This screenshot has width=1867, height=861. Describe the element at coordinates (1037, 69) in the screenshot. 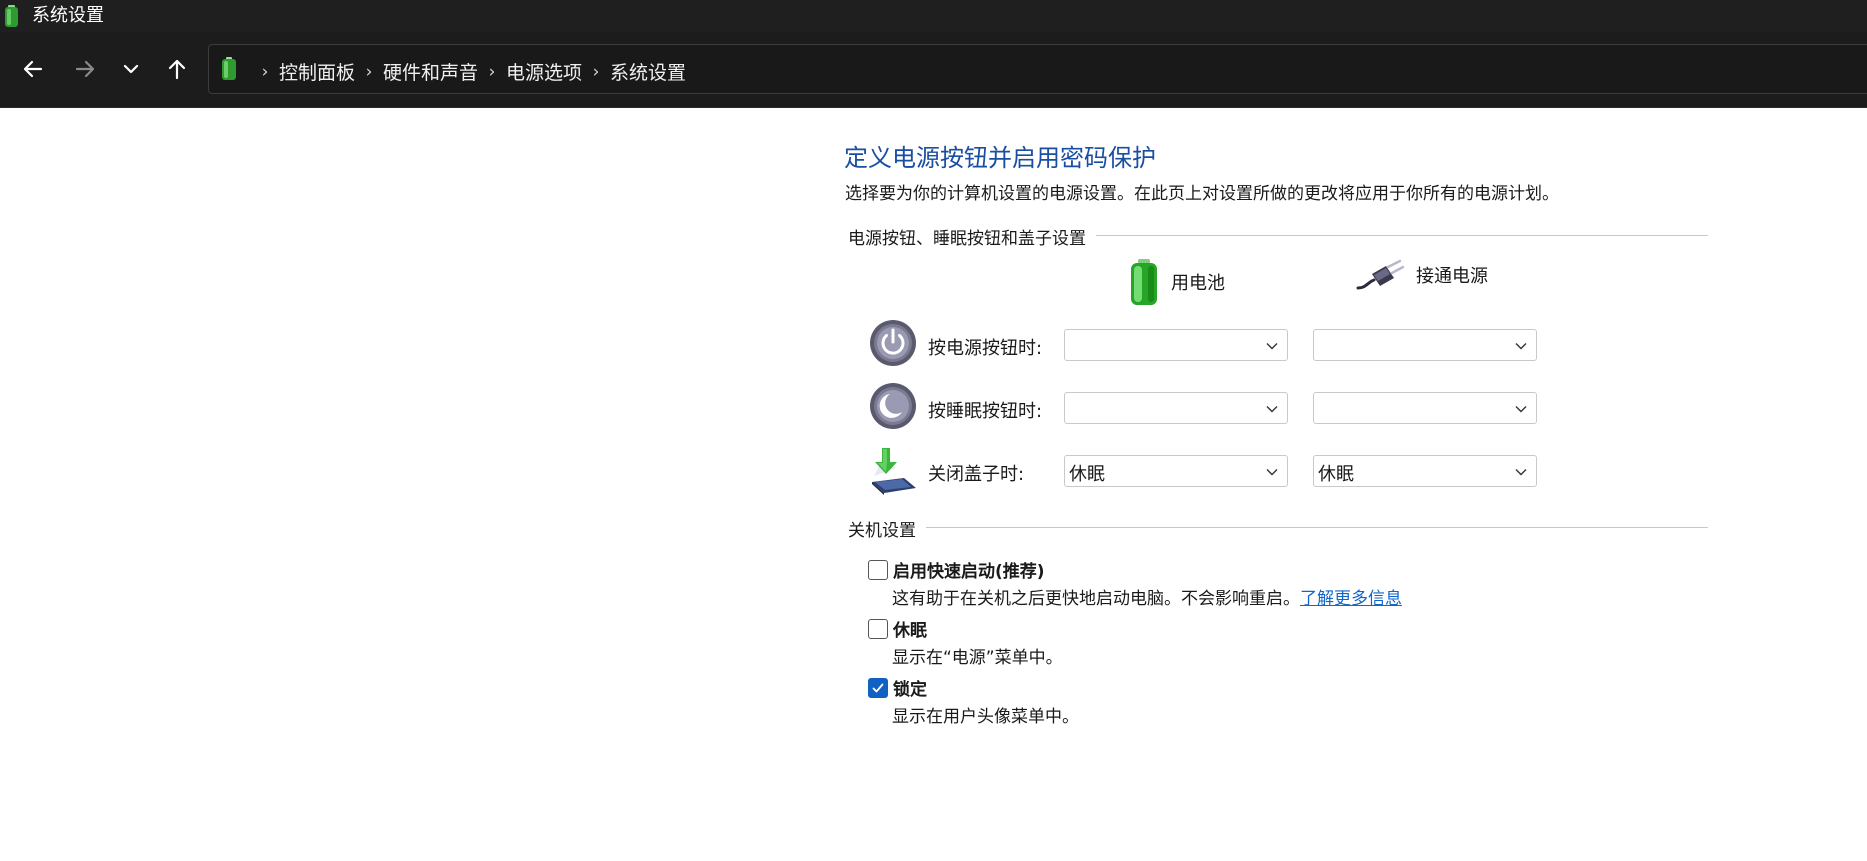

I see `address-bar: › 控制面板 › 硬件和声音 › 电源选项 › 系统设置` at that location.